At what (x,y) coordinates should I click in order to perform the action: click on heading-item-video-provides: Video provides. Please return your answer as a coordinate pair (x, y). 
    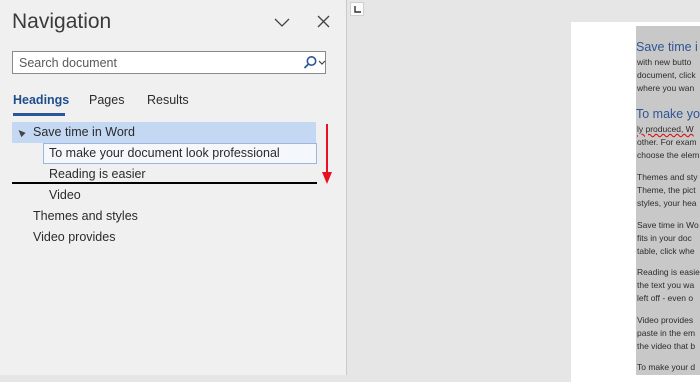
    Looking at the image, I should click on (74, 237).